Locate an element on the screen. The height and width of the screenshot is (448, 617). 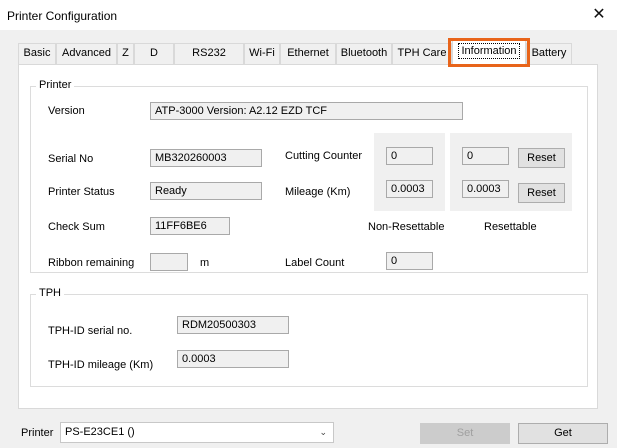
tab-basic: Basic is located at coordinates (37, 53).